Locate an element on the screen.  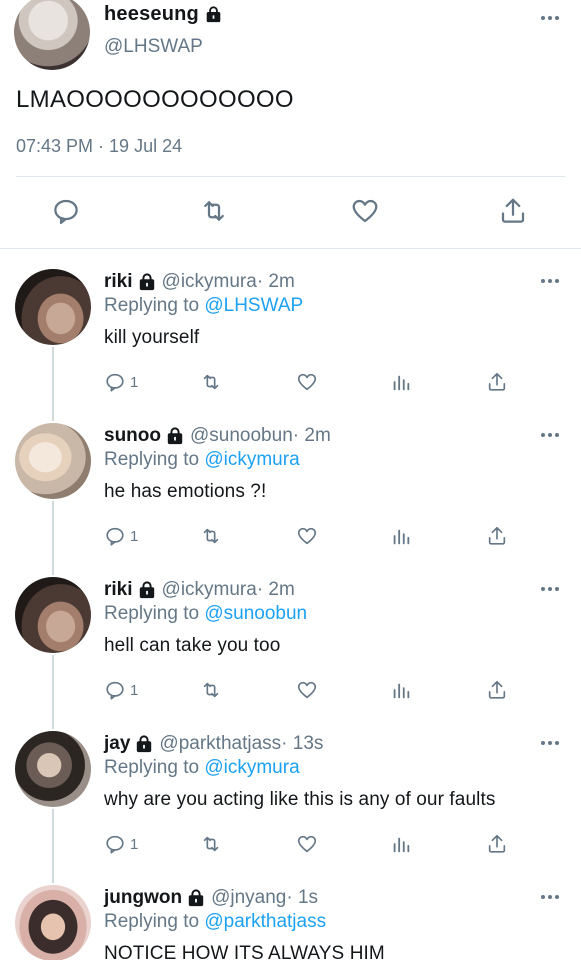
replying-to: Replying to @parkthatjass is located at coordinates (215, 922).